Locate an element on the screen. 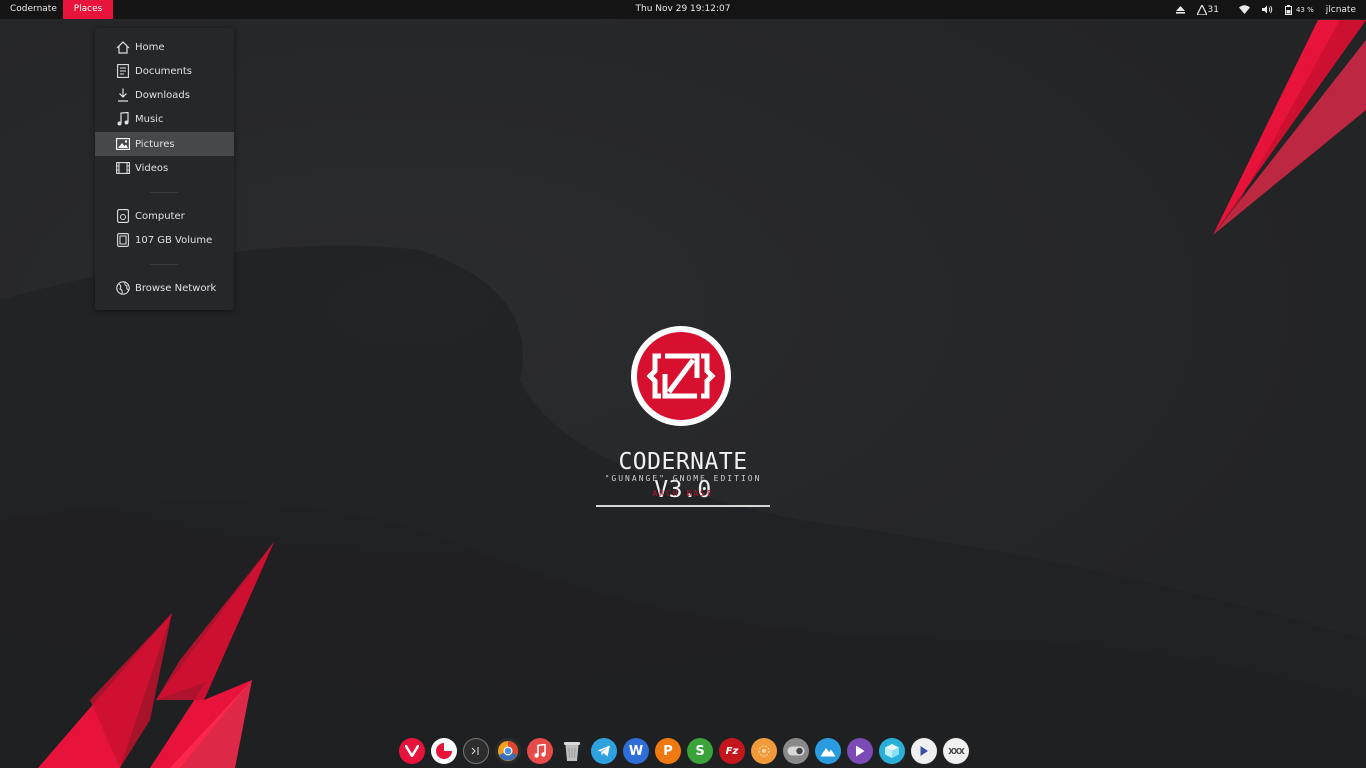 The width and height of the screenshot is (1366, 768). wallpaper-subtitle: "GUNANGE" GNOME EDITION is located at coordinates (683, 478).